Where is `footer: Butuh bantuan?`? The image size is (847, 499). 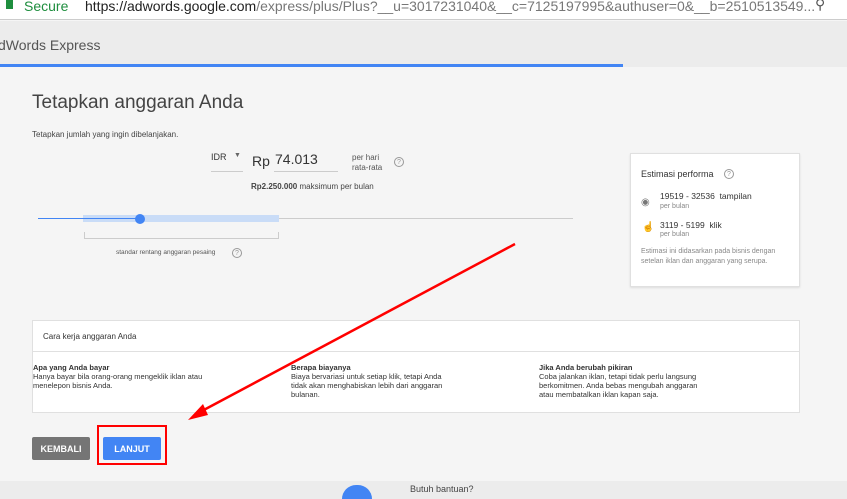 footer: Butuh bantuan? is located at coordinates (423, 490).